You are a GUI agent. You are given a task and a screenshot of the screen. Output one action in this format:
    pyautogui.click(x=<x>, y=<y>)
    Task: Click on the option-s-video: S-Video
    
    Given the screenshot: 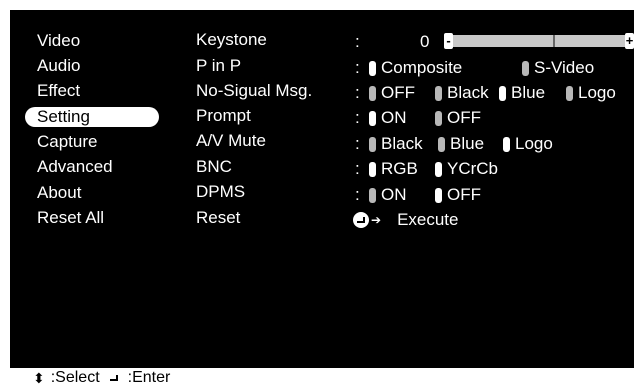 What is the action you would take?
    pyautogui.click(x=558, y=68)
    